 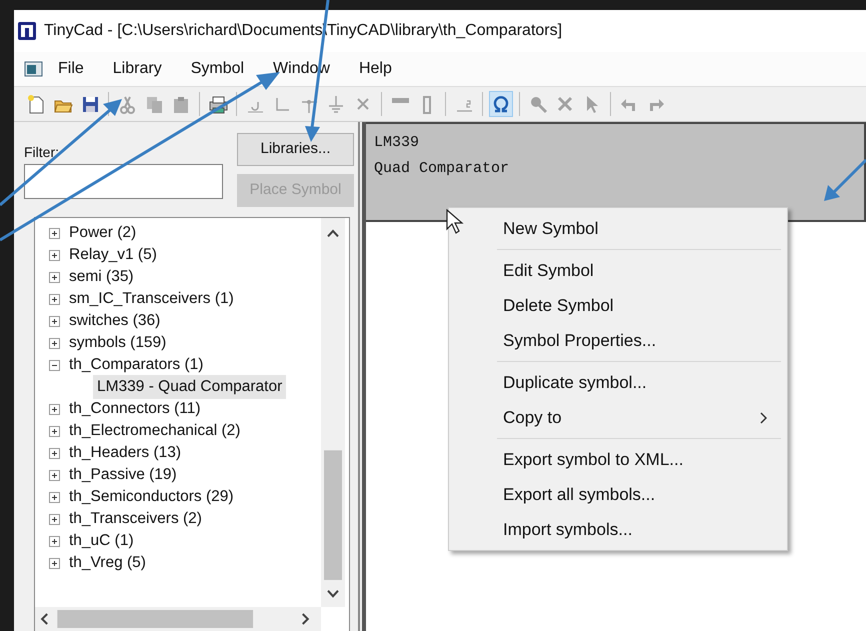 What do you see at coordinates (501, 104) in the screenshot?
I see `omega-icon` at bounding box center [501, 104].